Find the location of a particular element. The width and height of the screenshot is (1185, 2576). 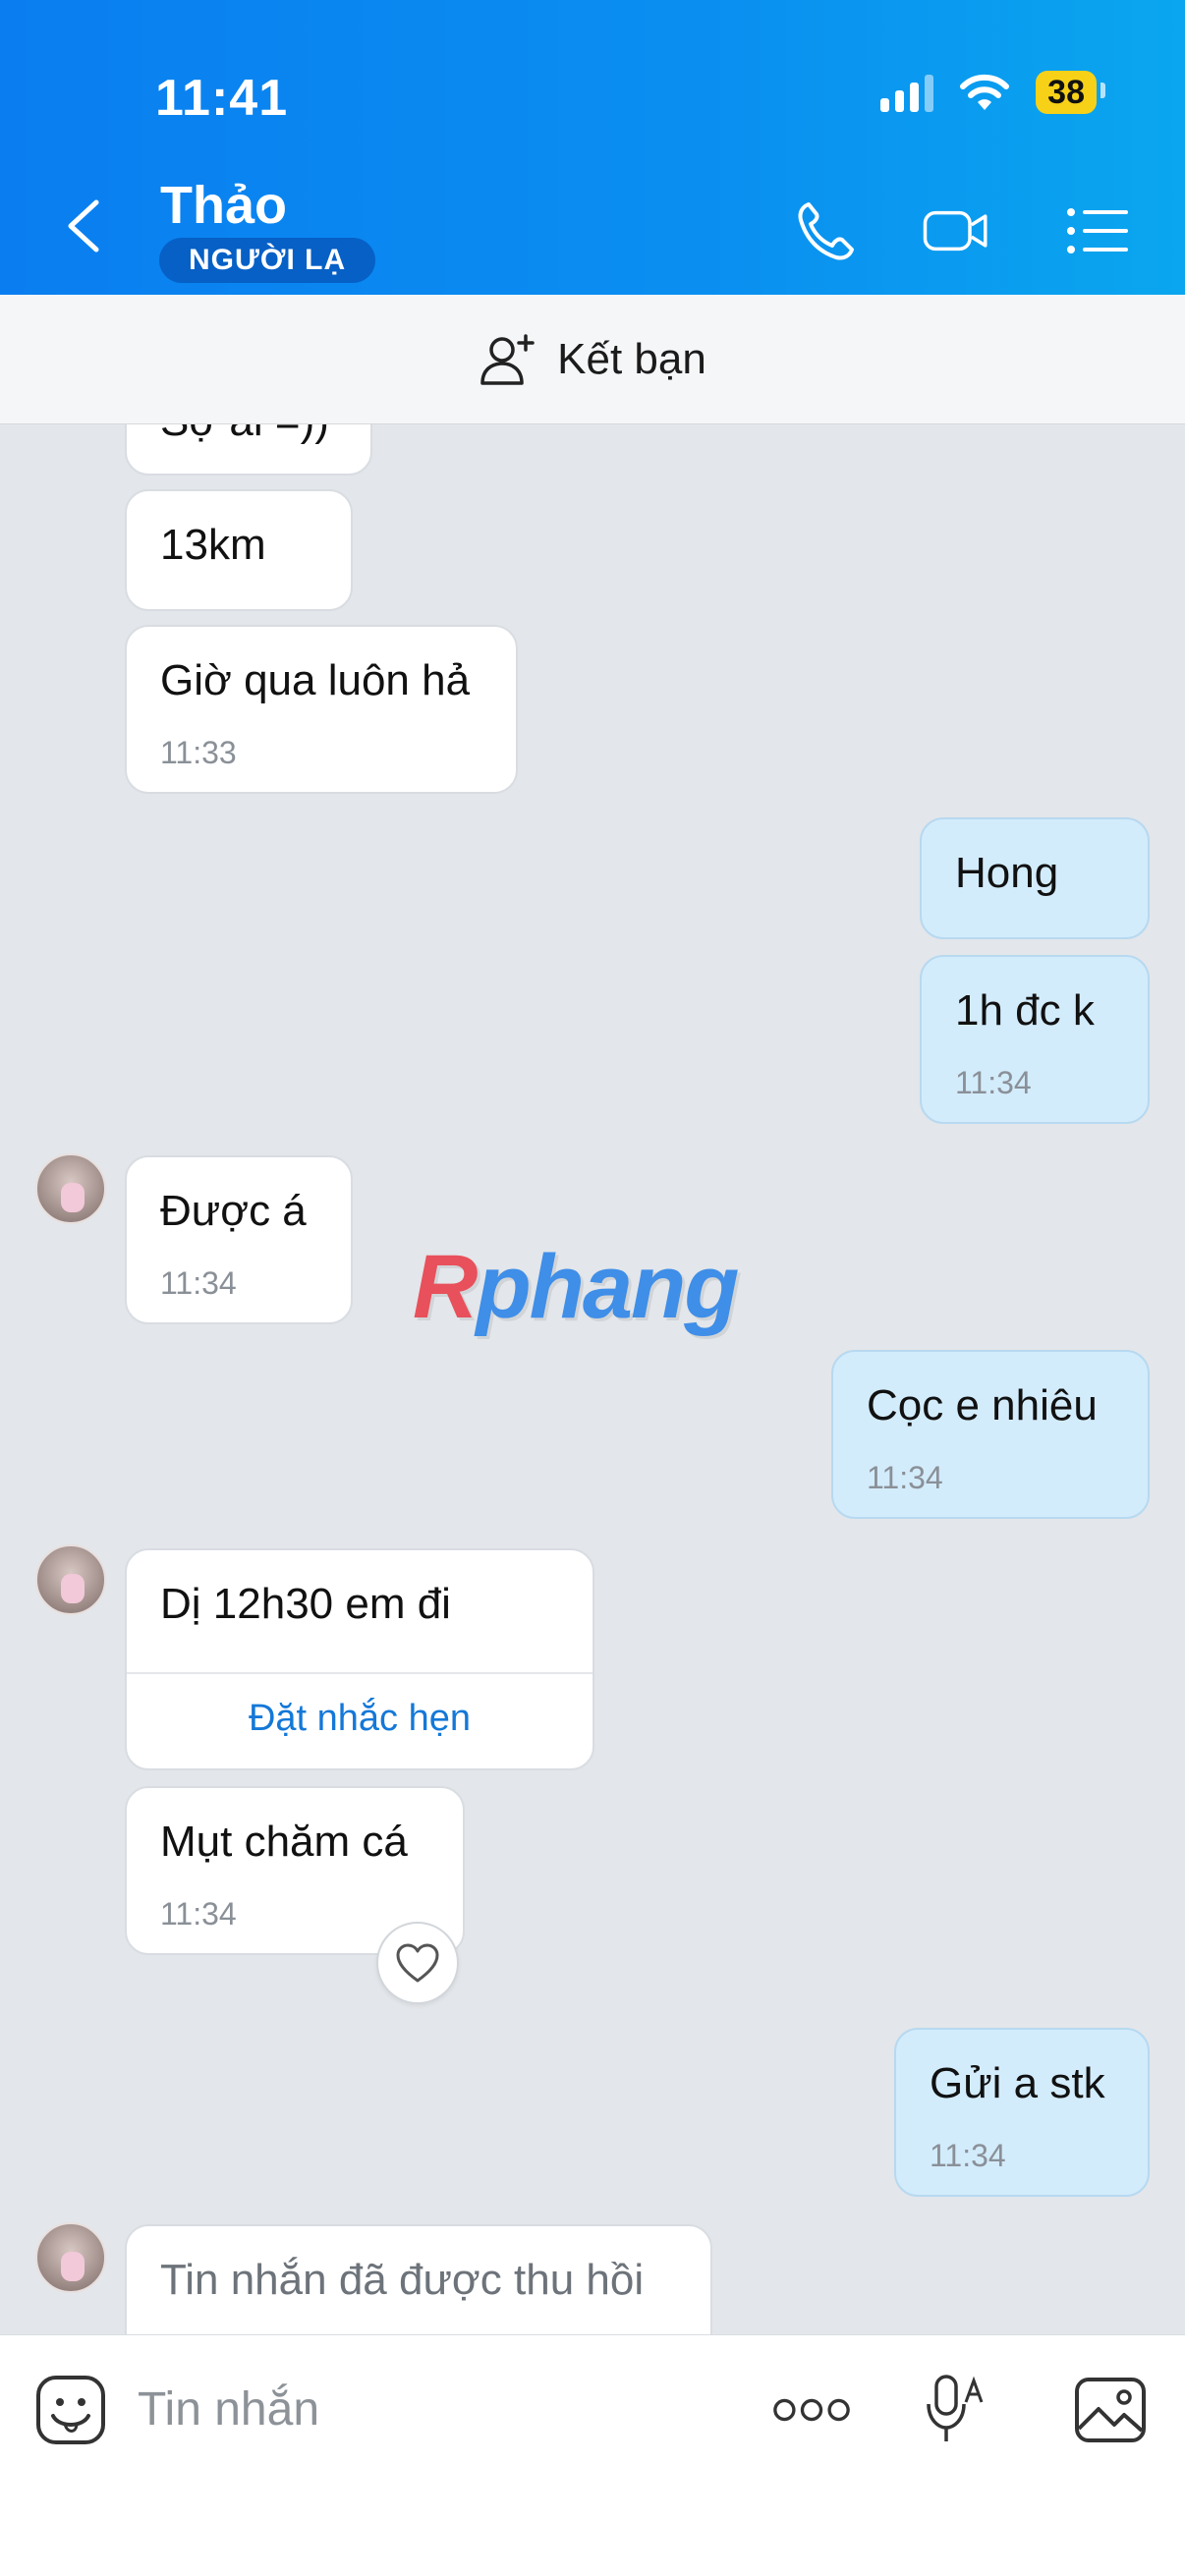

message-bubble: Gửi a stk 11:34 is located at coordinates (1022, 2112).